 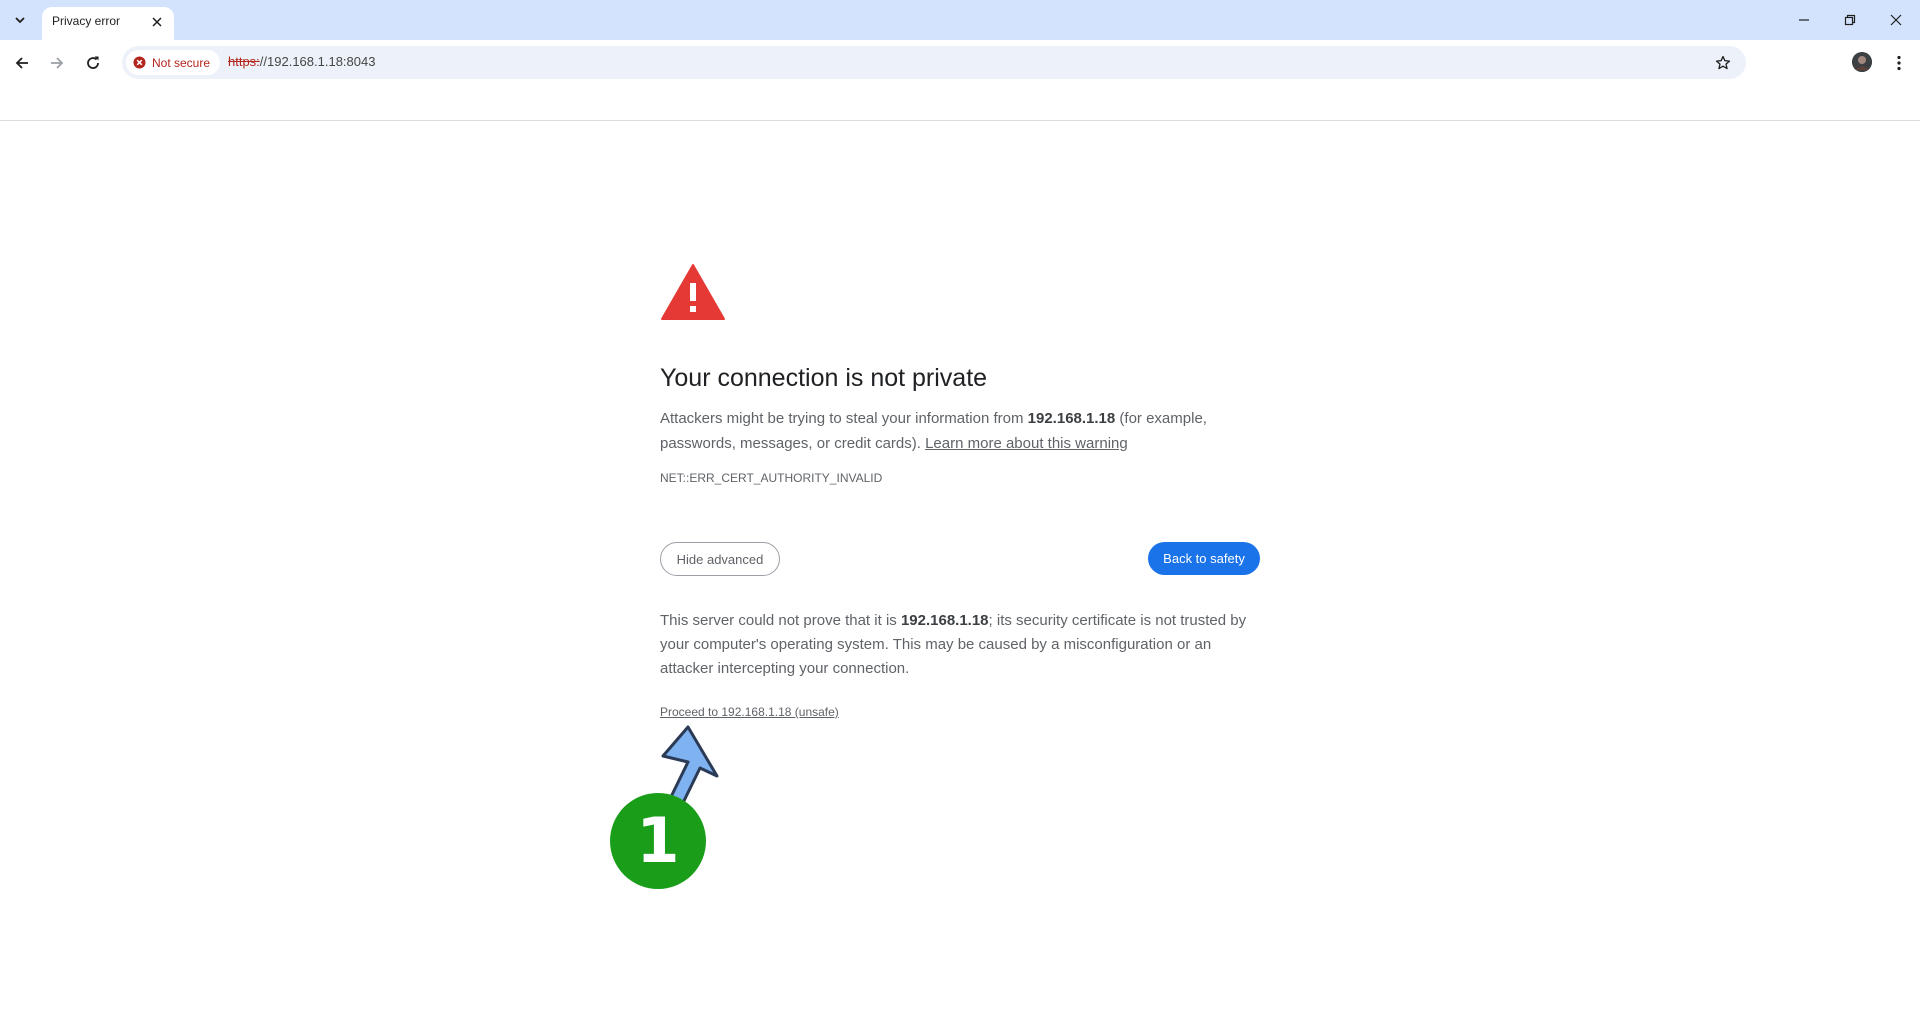 I want to click on url-text: https://192.168.1.18:8043, so click(x=301, y=61).